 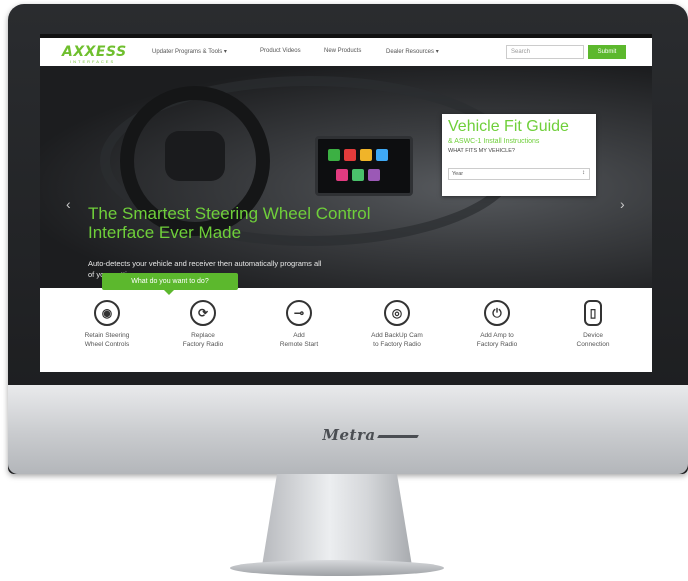 What do you see at coordinates (458, 174) in the screenshot?
I see `year-select-label: Year` at bounding box center [458, 174].